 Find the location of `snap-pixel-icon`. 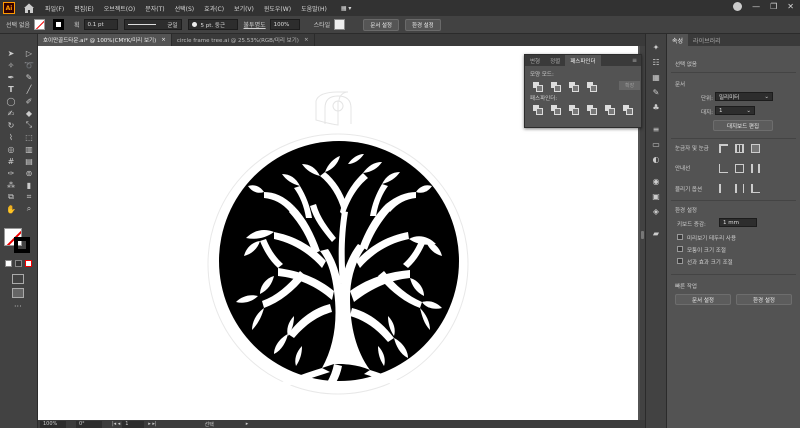

snap-pixel-icon is located at coordinates (755, 188).